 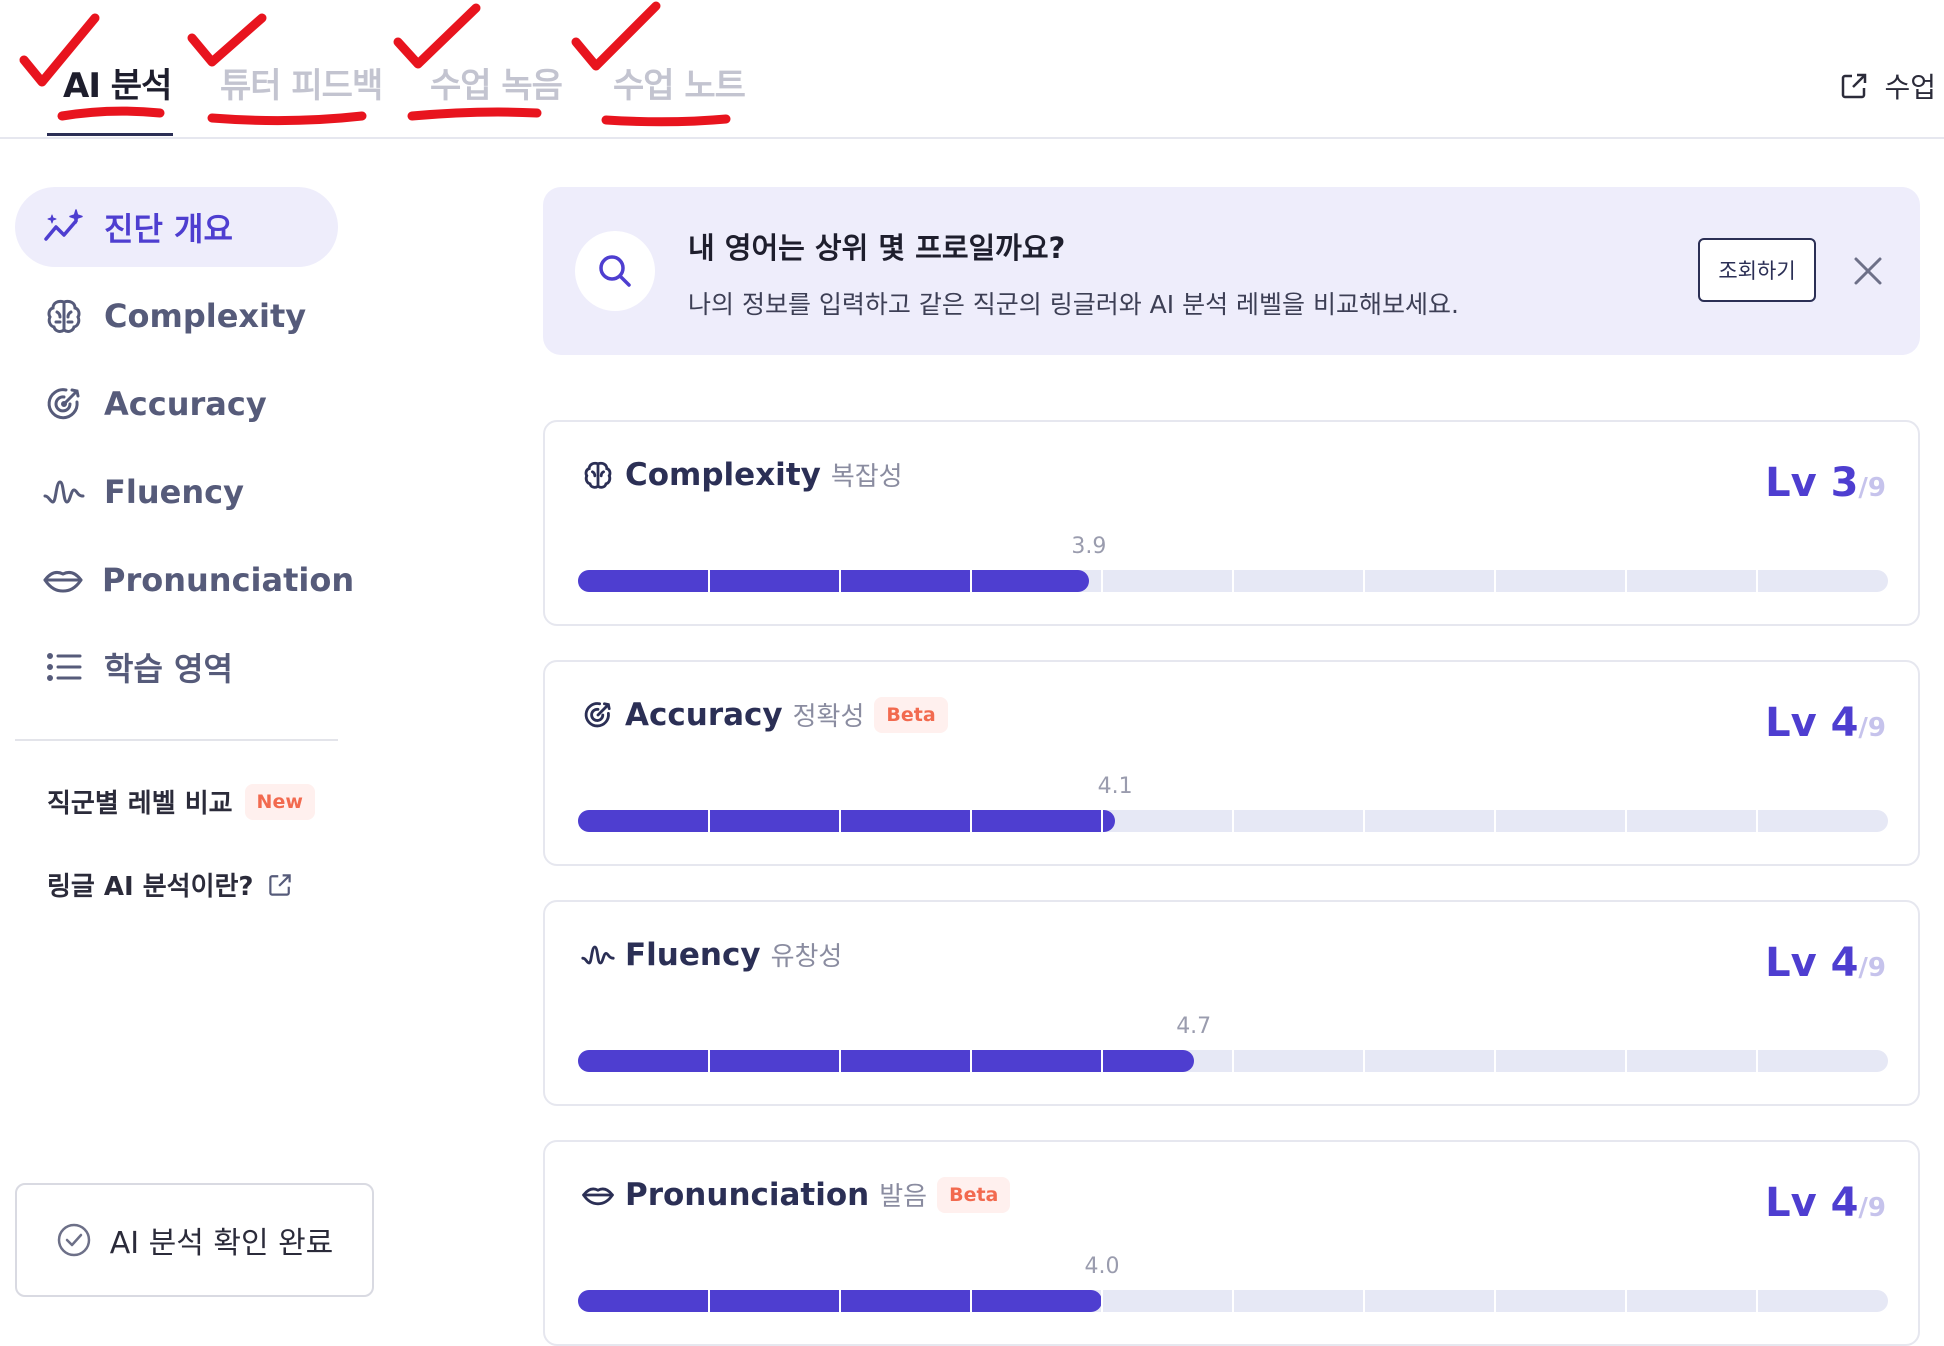 What do you see at coordinates (1194, 1026) in the screenshot?
I see `score-label: 4.7` at bounding box center [1194, 1026].